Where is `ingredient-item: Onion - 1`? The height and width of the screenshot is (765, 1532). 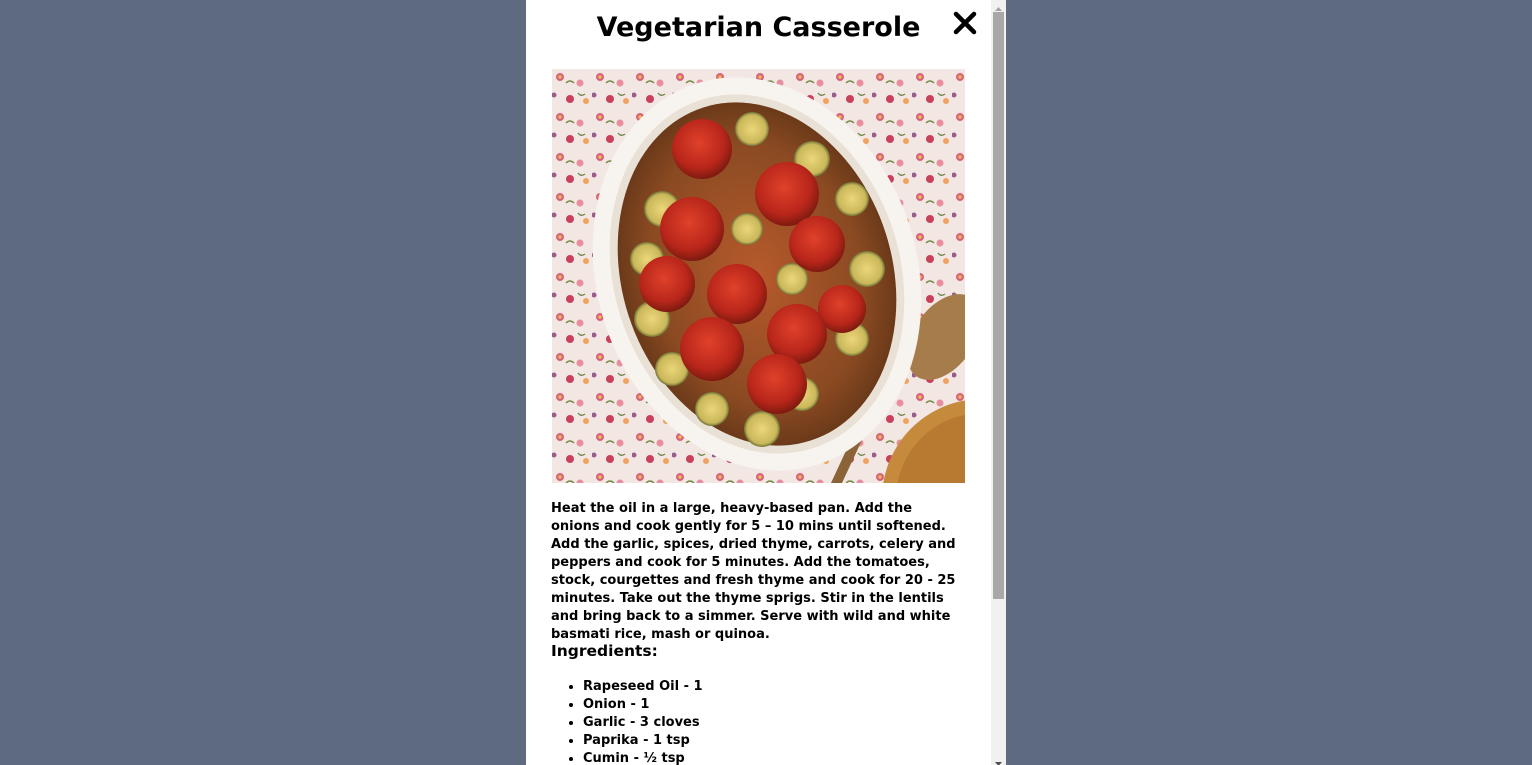 ingredient-item: Onion - 1 is located at coordinates (643, 705).